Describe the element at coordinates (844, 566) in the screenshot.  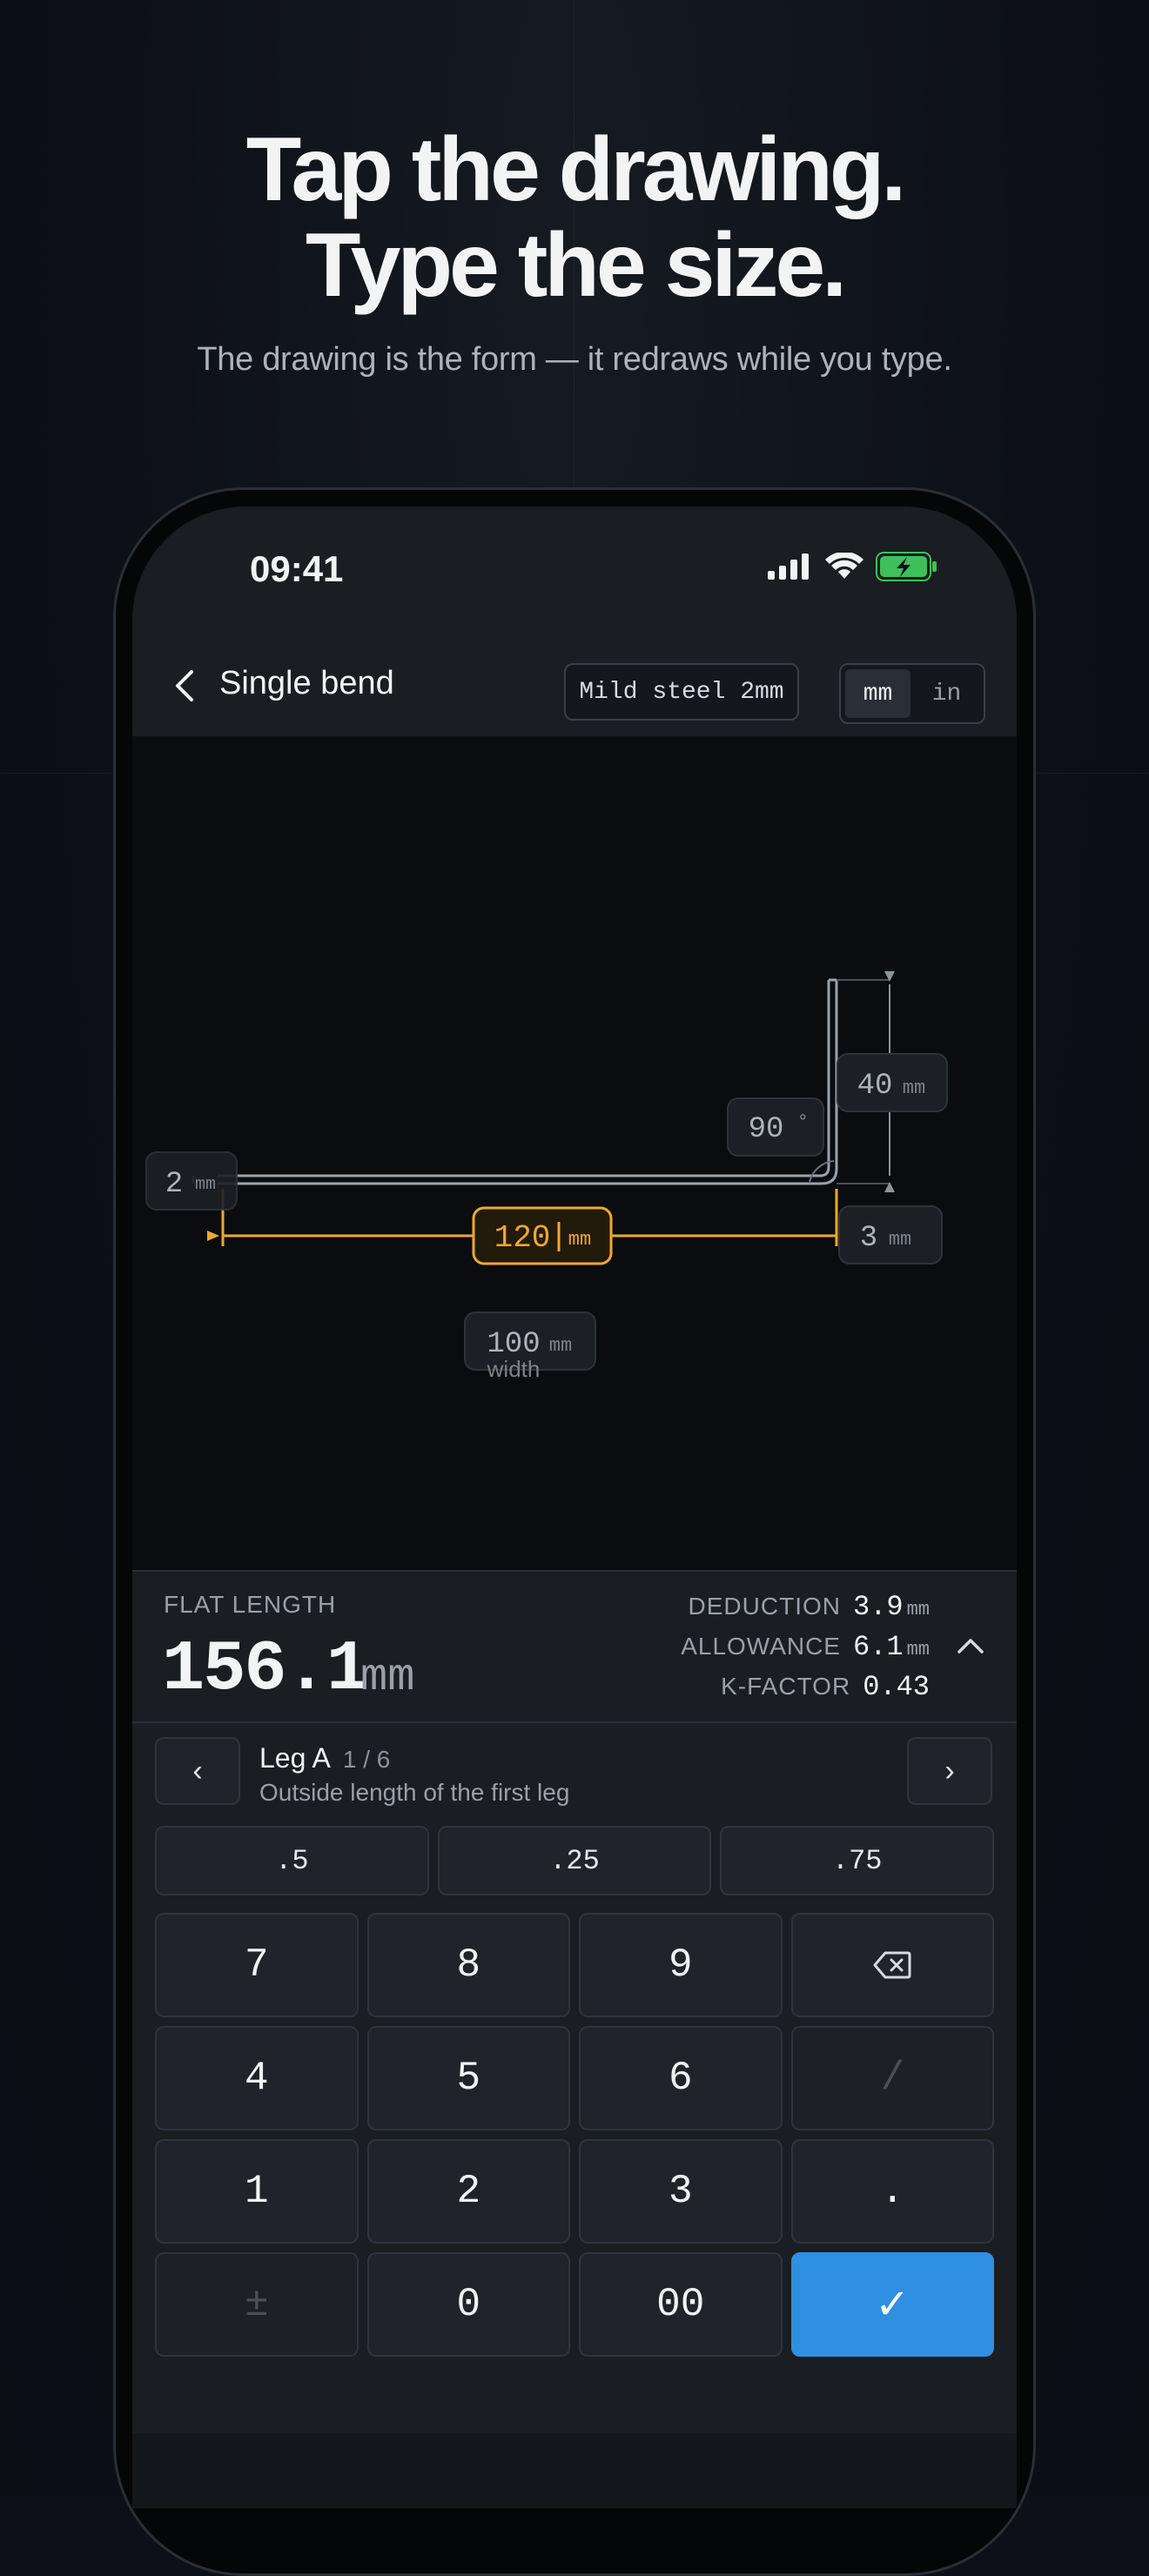
I see `wifi-icon` at that location.